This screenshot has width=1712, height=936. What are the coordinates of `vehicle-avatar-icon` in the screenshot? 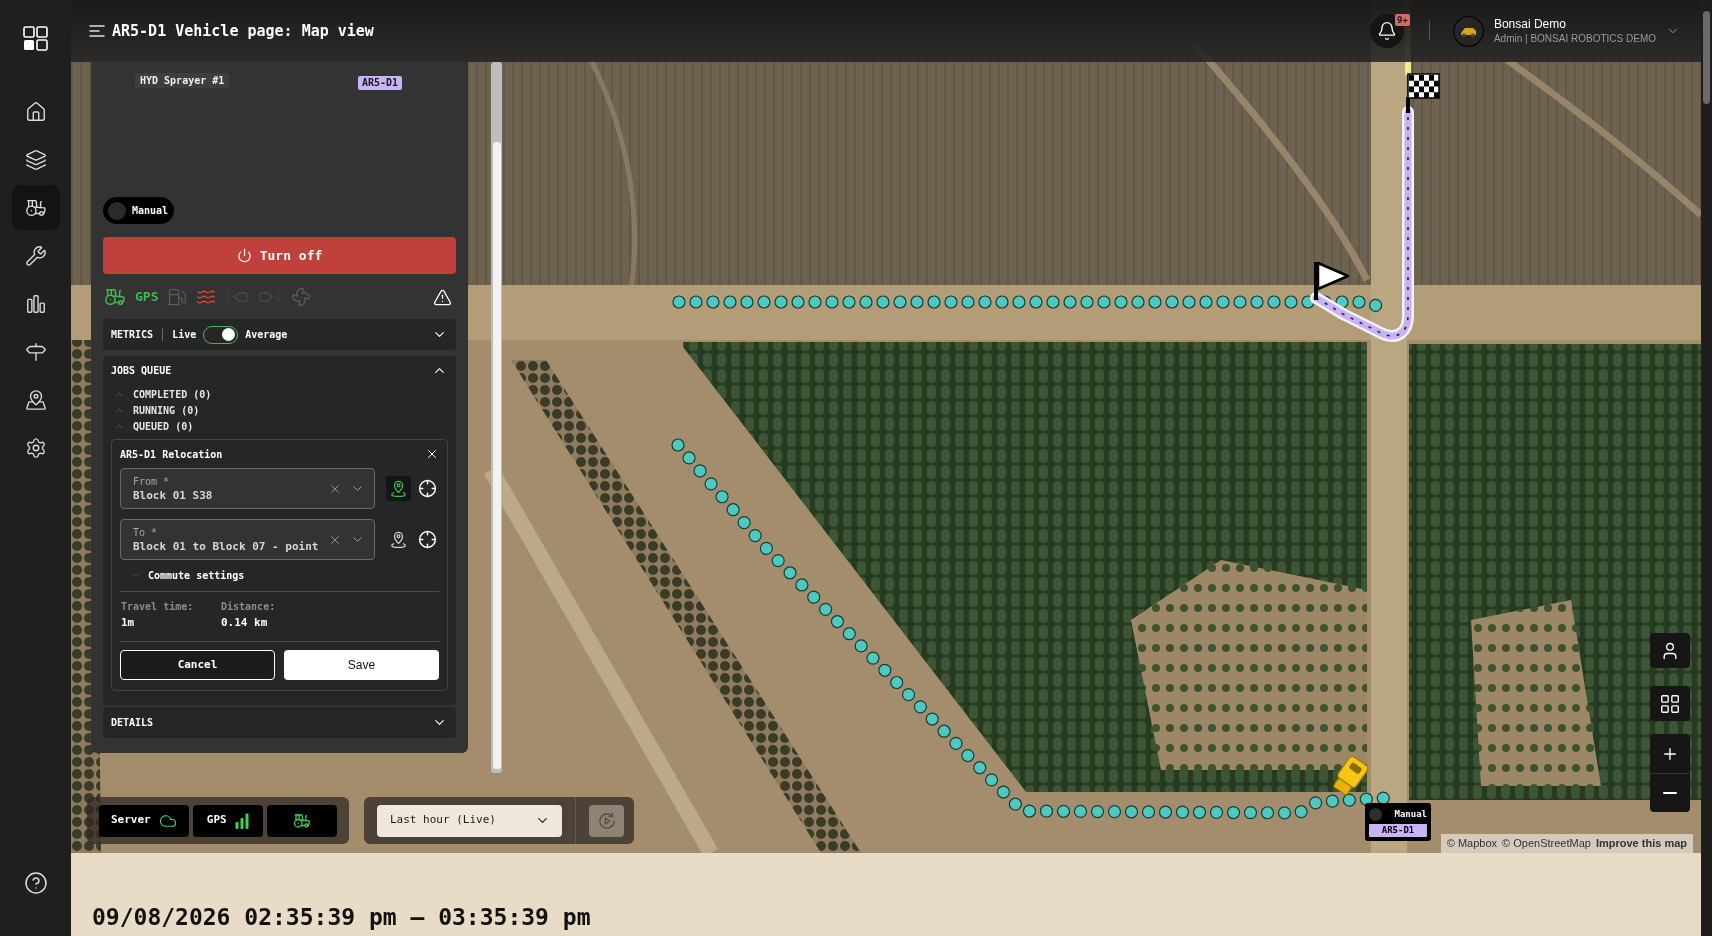 It's located at (1468, 31).